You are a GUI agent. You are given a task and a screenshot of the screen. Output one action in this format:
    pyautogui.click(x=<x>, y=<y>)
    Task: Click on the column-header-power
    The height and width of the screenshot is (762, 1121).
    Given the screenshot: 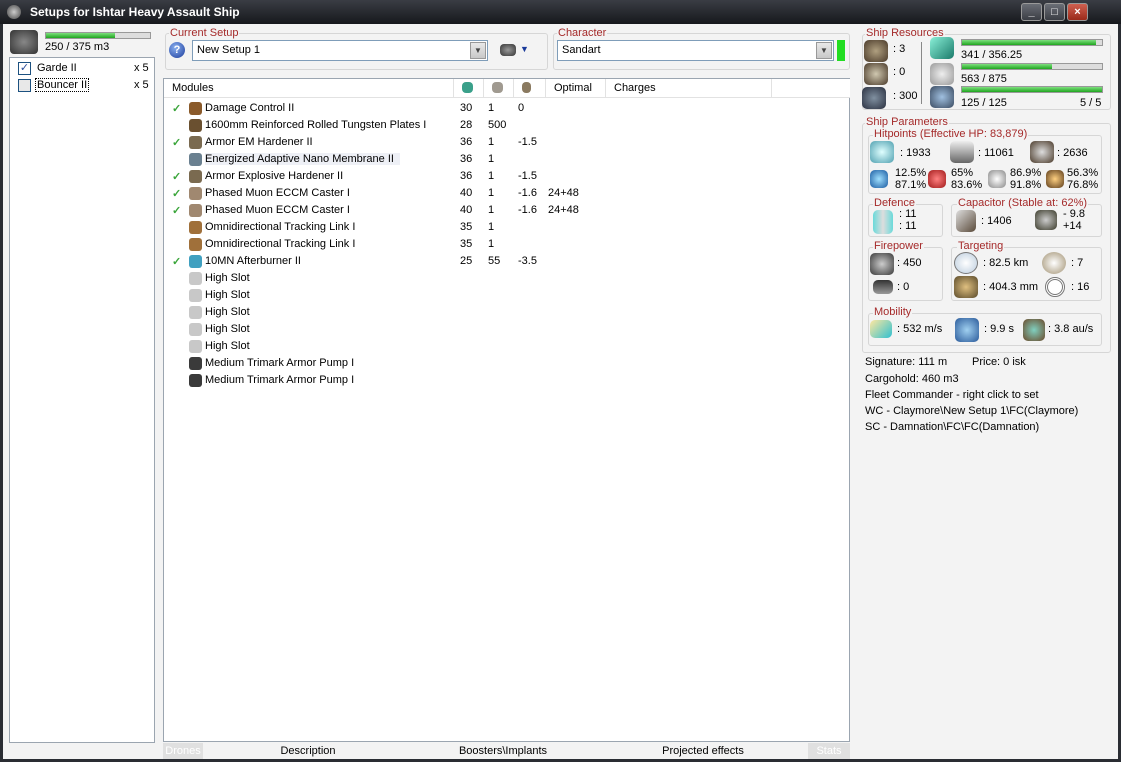 What is the action you would take?
    pyautogui.click(x=499, y=88)
    